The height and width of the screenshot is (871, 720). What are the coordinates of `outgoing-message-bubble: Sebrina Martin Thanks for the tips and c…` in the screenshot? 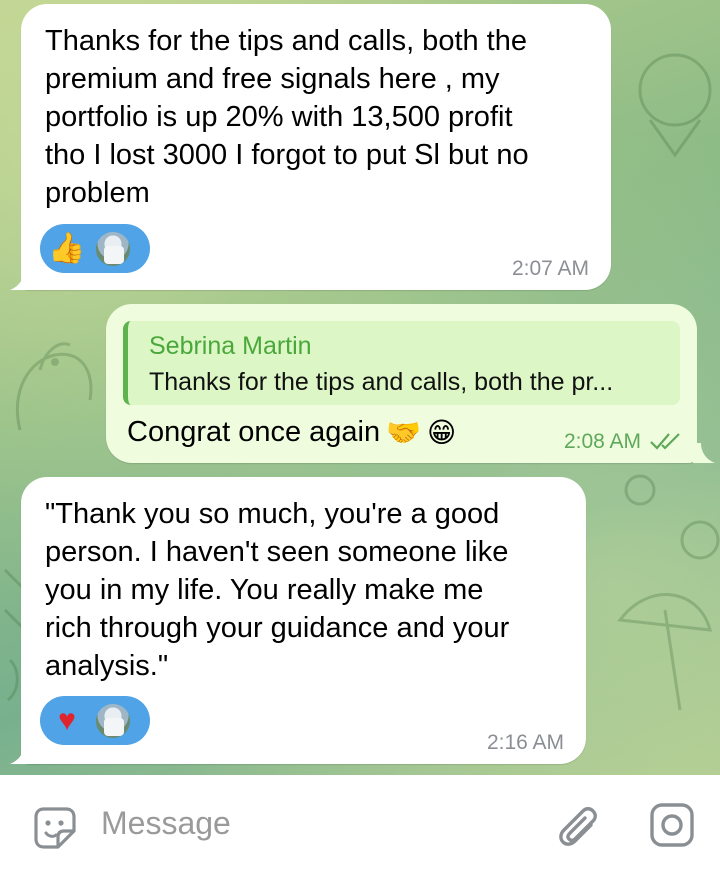 It's located at (401, 383).